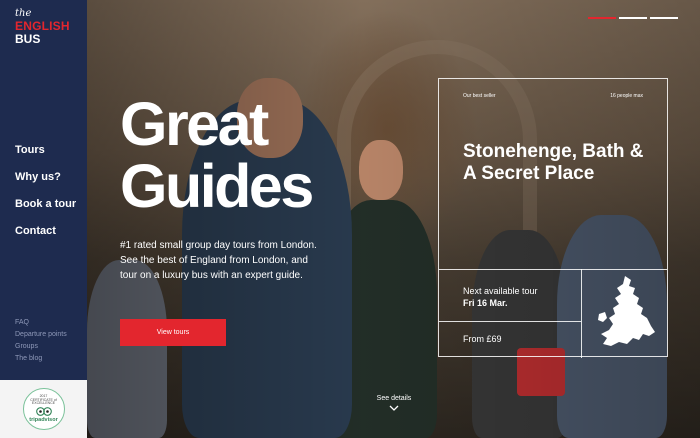 The height and width of the screenshot is (438, 700). Describe the element at coordinates (45, 157) in the screenshot. I see `nav-item-tours: Tours` at that location.